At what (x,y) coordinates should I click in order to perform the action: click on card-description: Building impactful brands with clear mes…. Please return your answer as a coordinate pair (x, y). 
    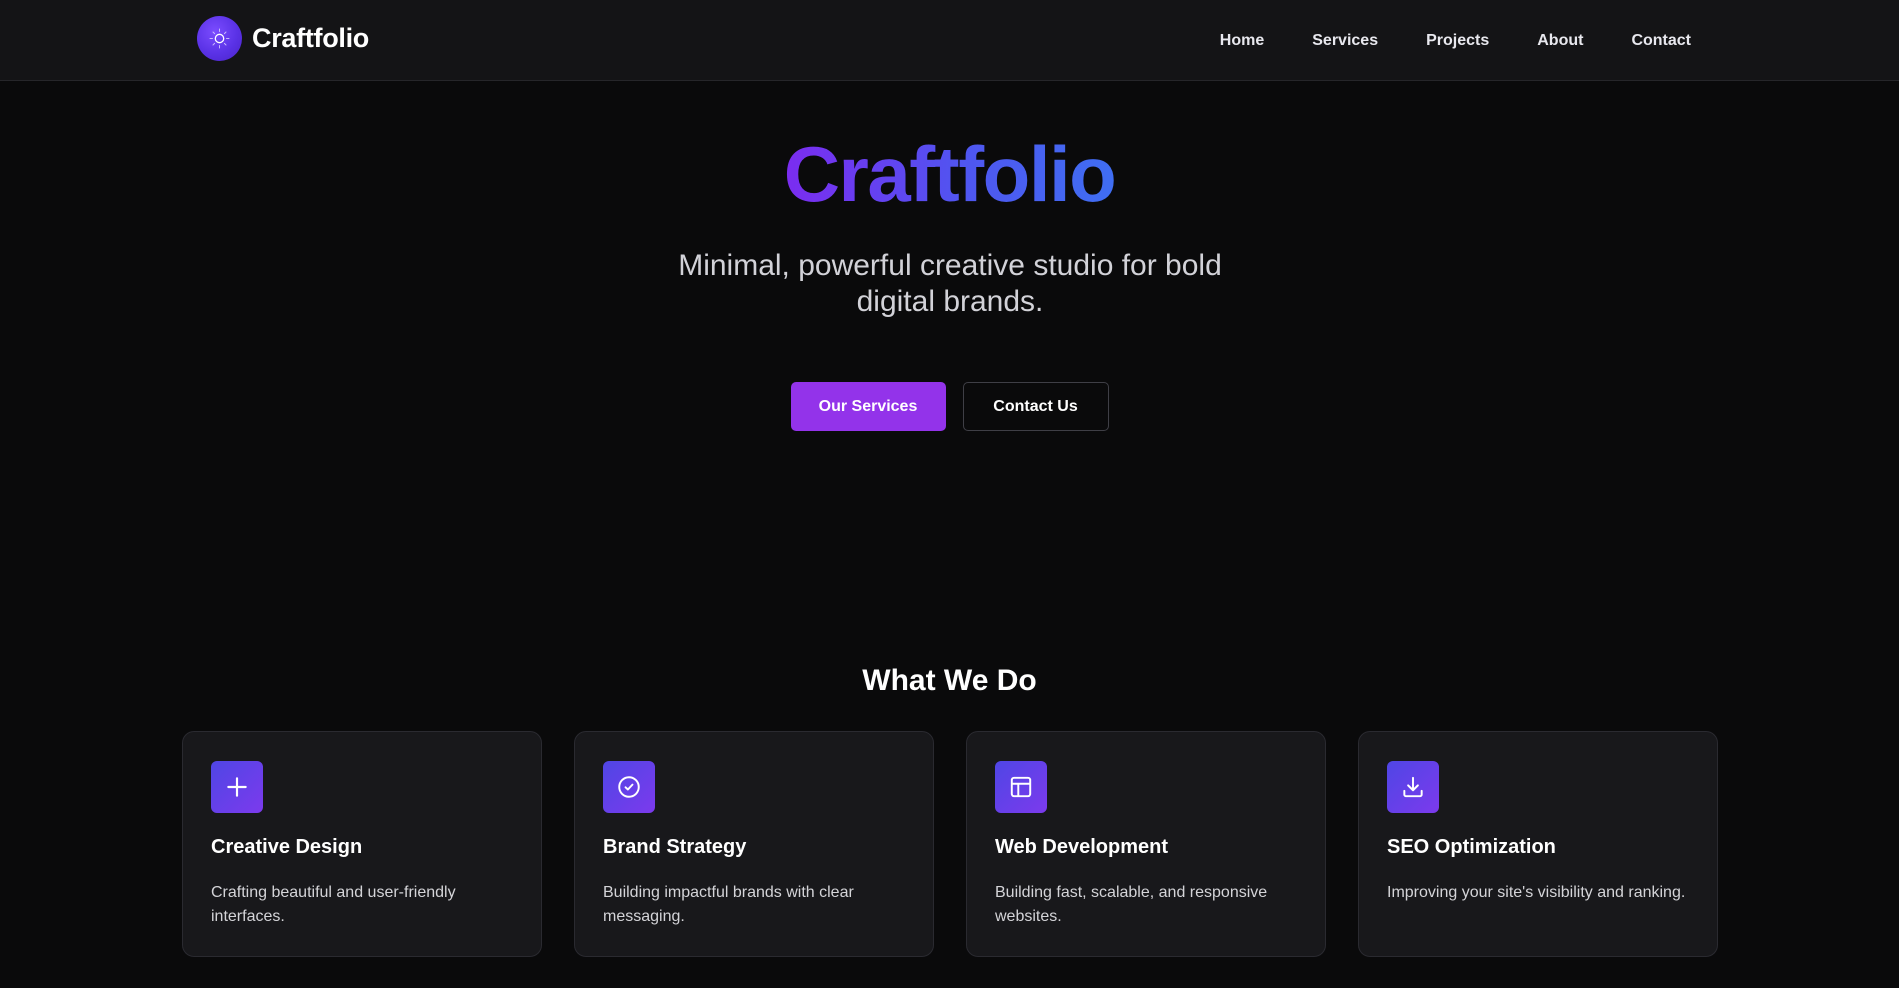
    Looking at the image, I should click on (728, 904).